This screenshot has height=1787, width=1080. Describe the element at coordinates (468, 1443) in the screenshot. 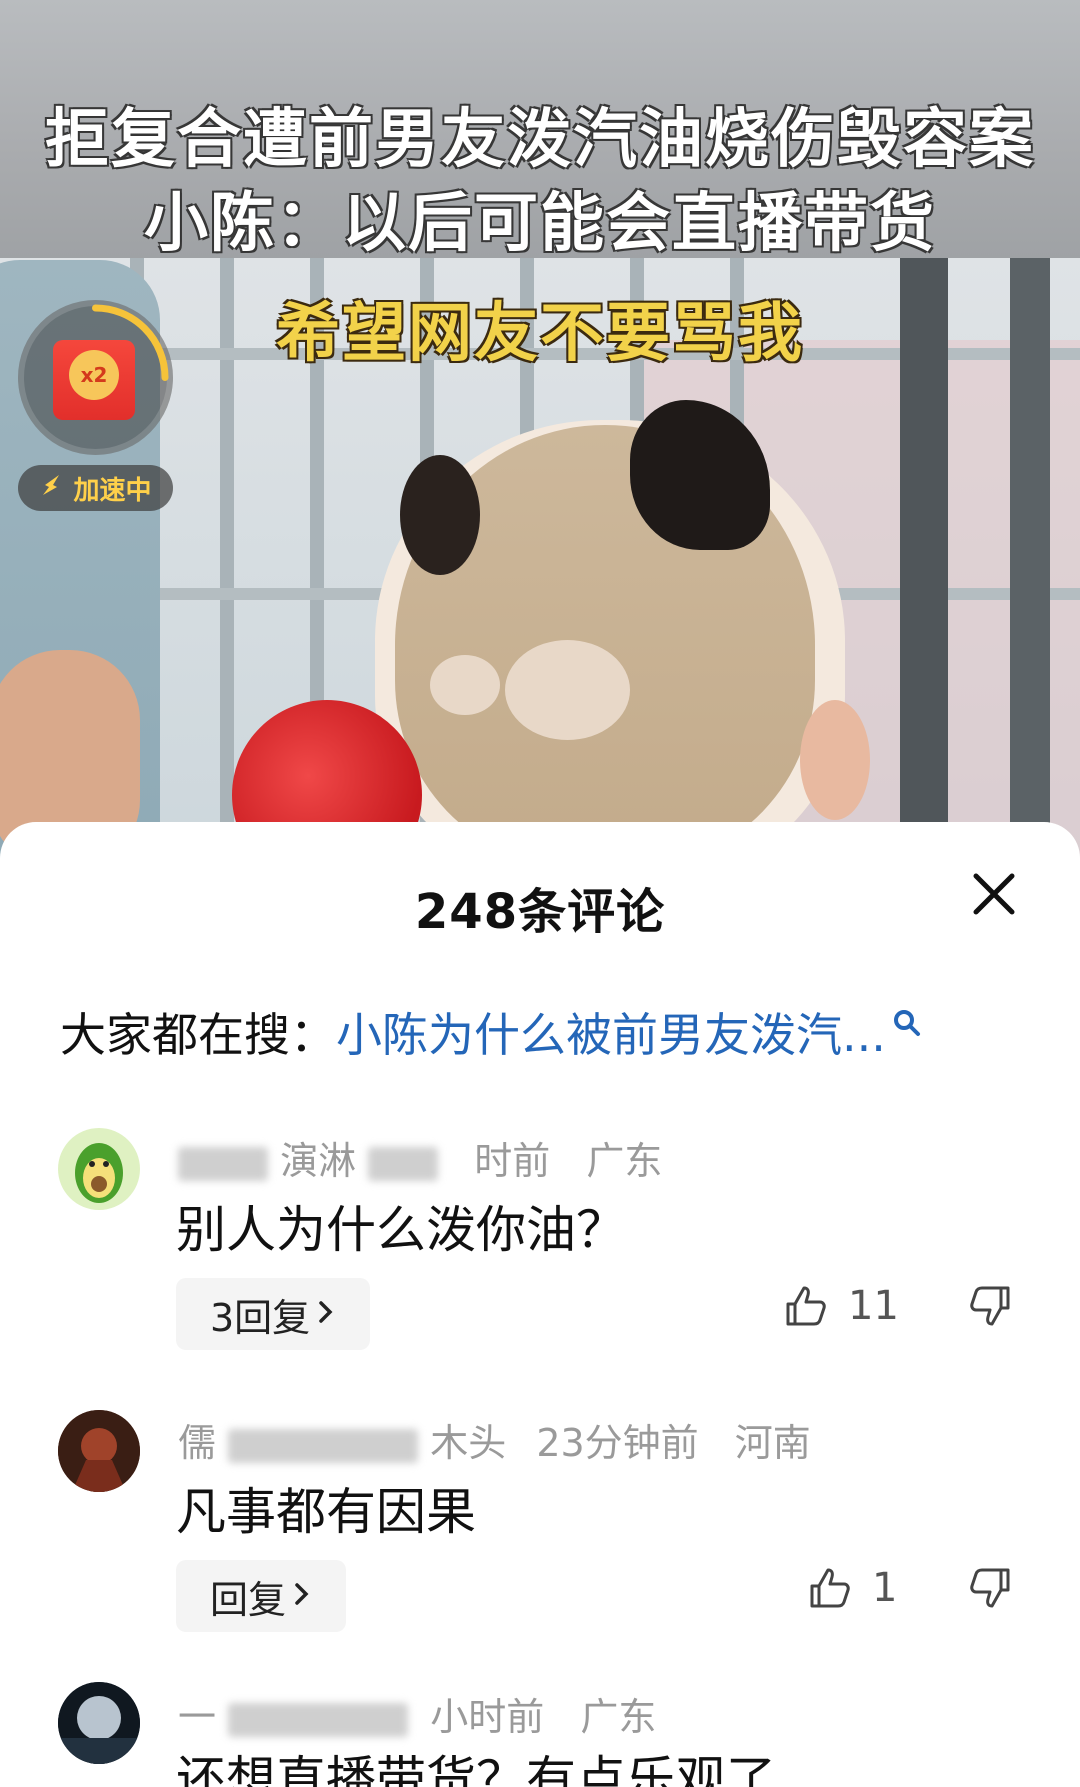

I see `comment-username-end: 木头` at that location.